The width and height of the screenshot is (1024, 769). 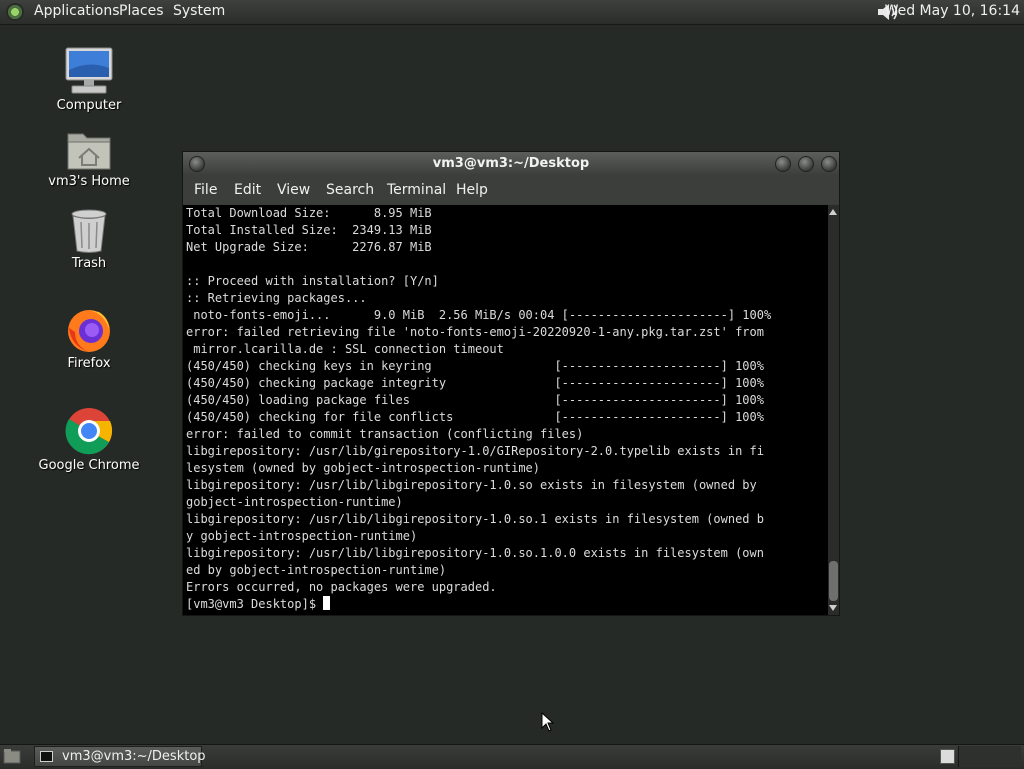 I want to click on desktop-icon-label: Google Chrome, so click(x=89, y=465).